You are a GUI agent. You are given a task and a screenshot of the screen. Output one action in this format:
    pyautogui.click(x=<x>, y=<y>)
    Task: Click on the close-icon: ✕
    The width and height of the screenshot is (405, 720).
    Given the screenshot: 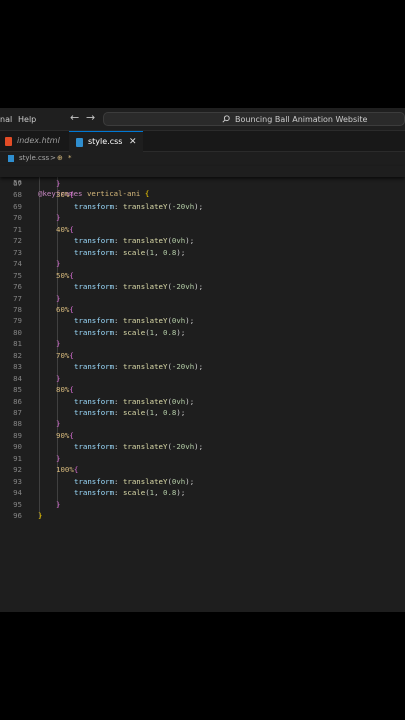 What is the action you would take?
    pyautogui.click(x=133, y=142)
    